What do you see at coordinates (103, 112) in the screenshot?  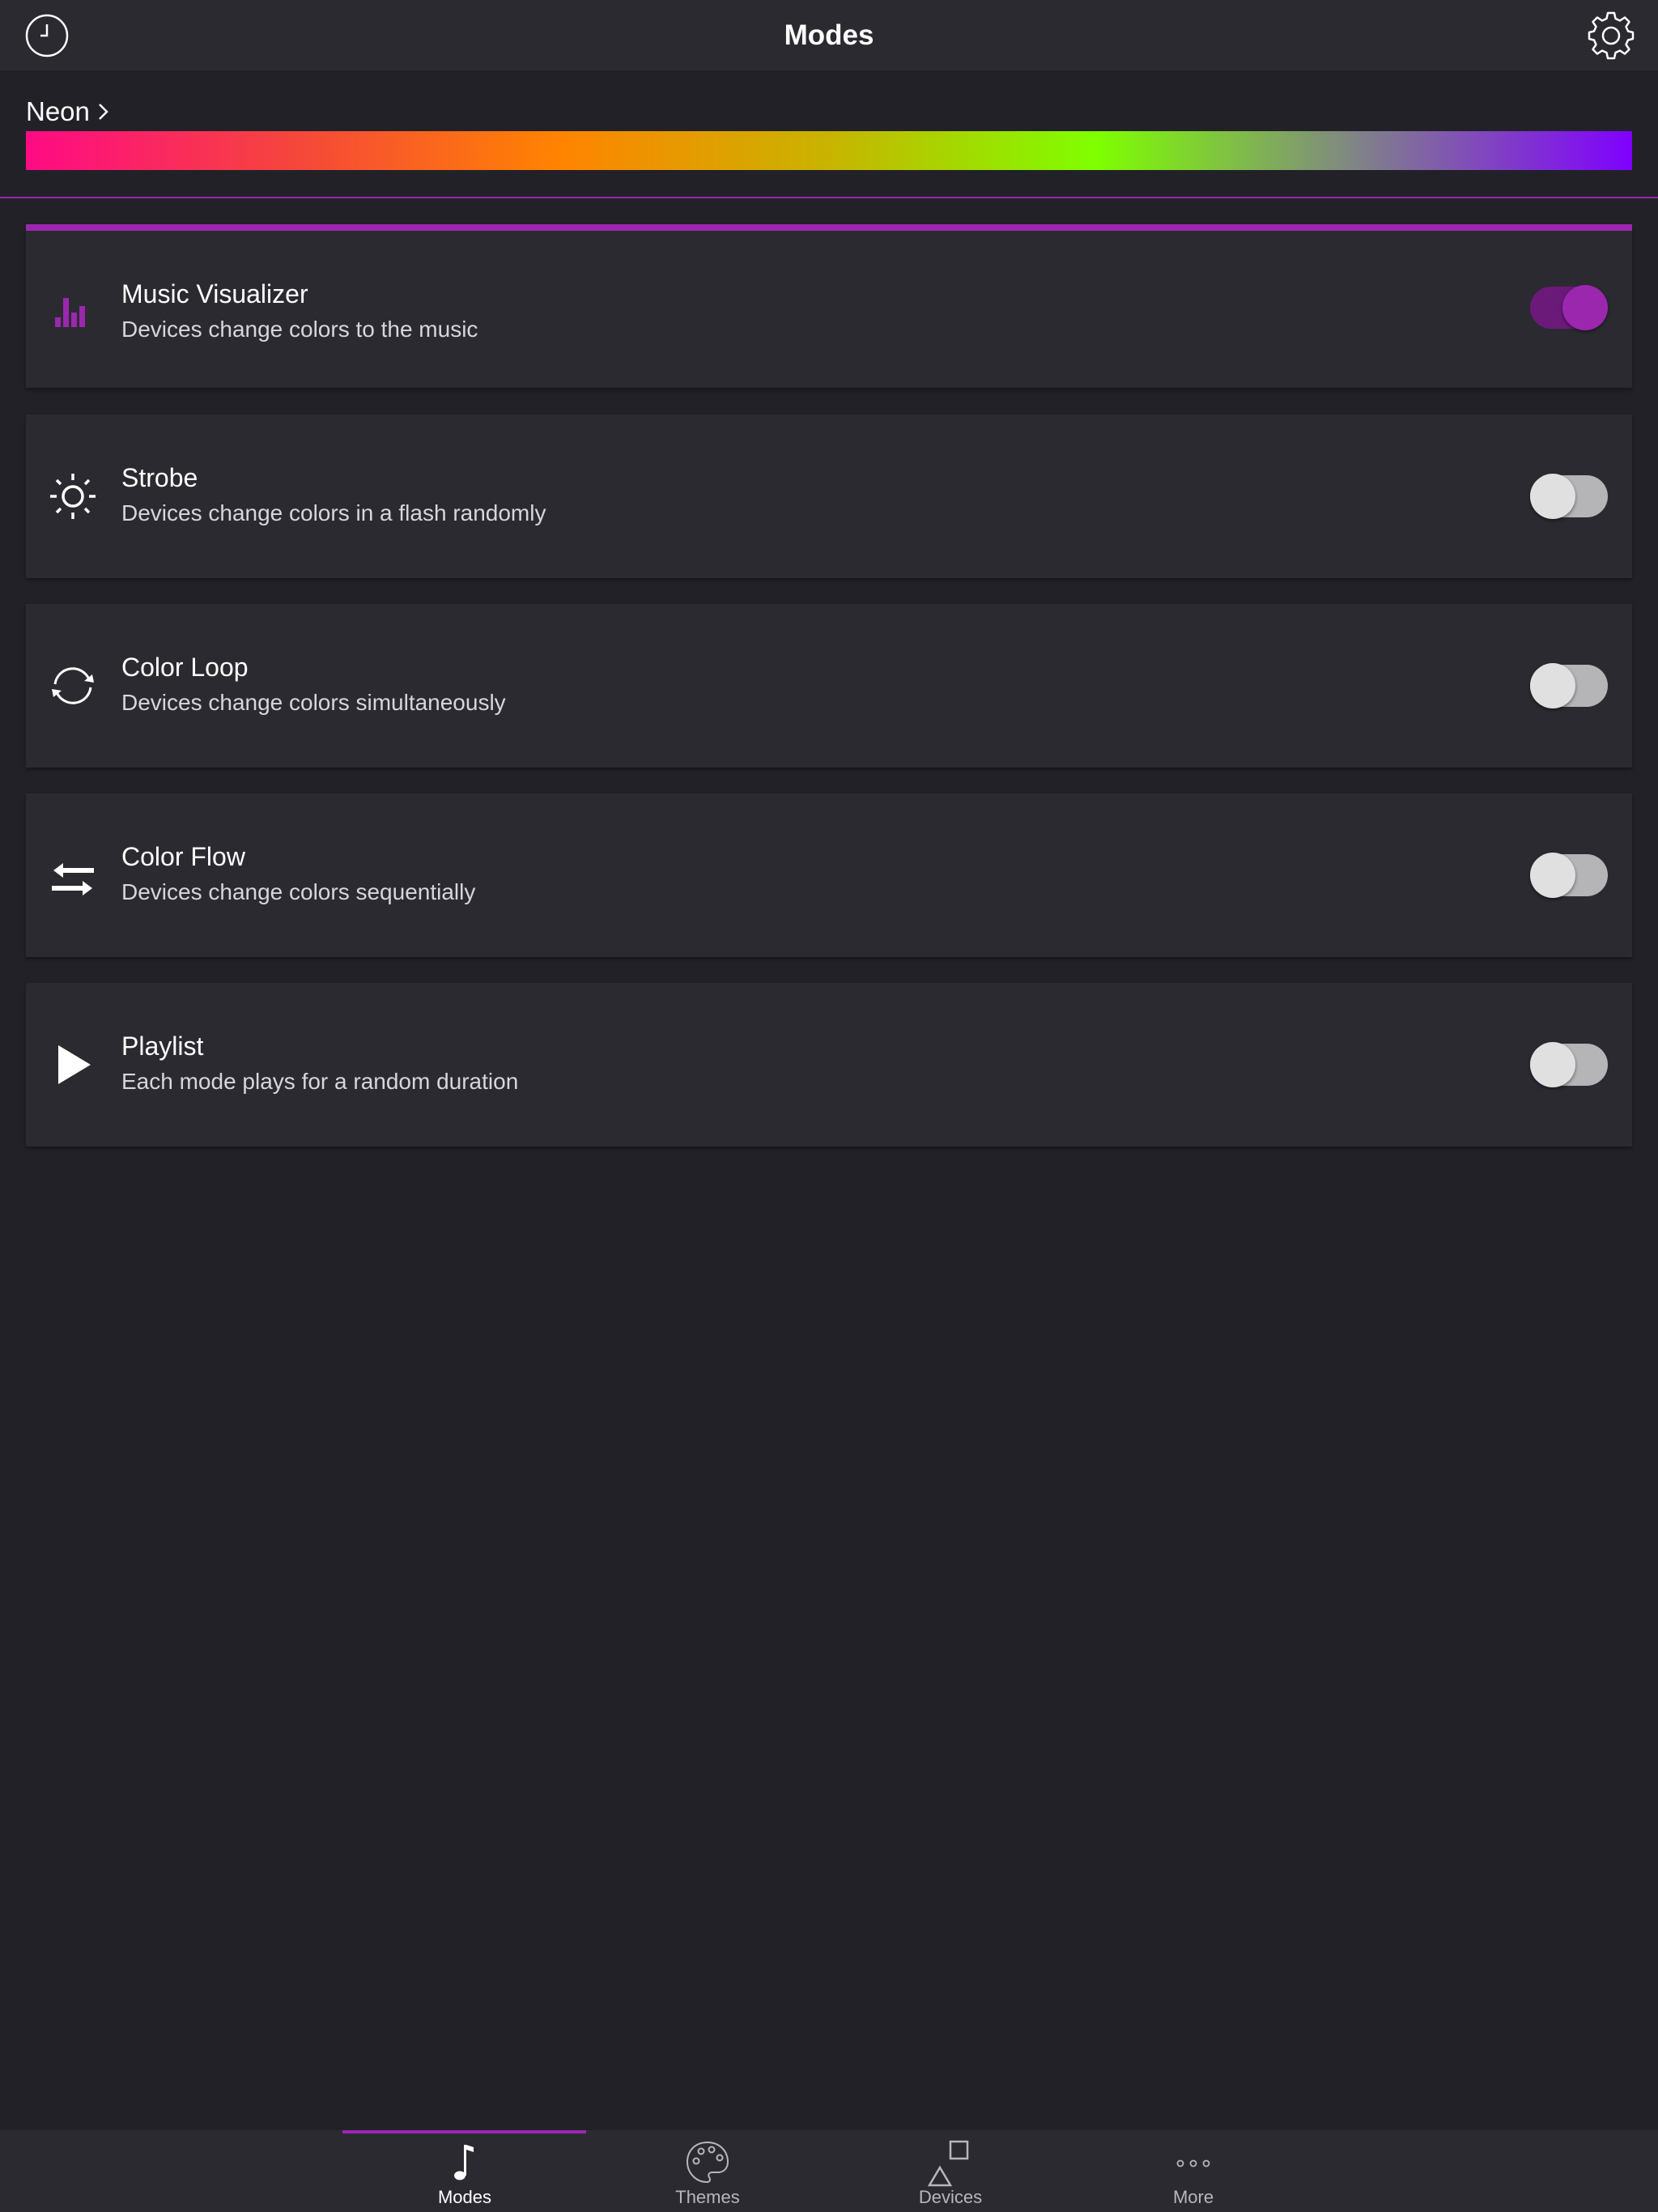 I see `chevron-right-icon` at bounding box center [103, 112].